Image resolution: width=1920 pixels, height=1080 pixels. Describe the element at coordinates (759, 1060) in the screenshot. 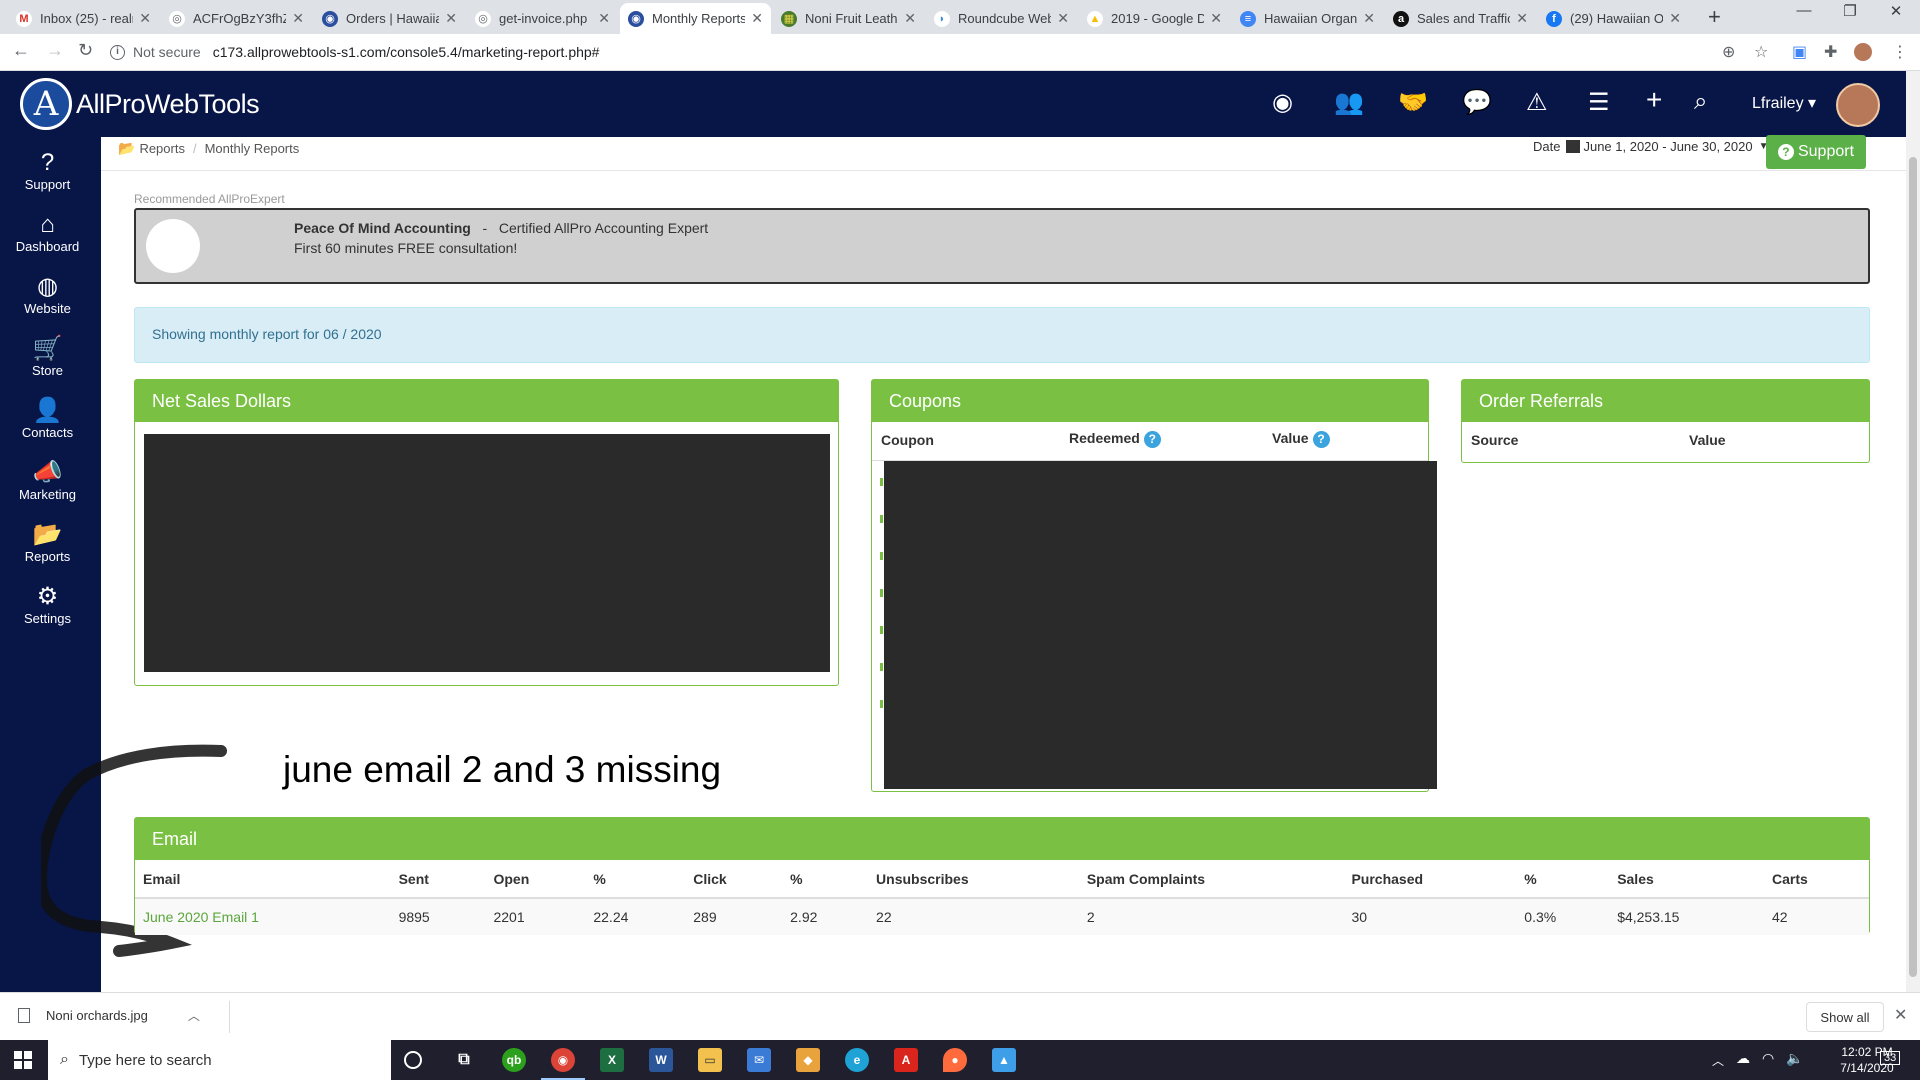

I see `mail-icon: ✉` at that location.